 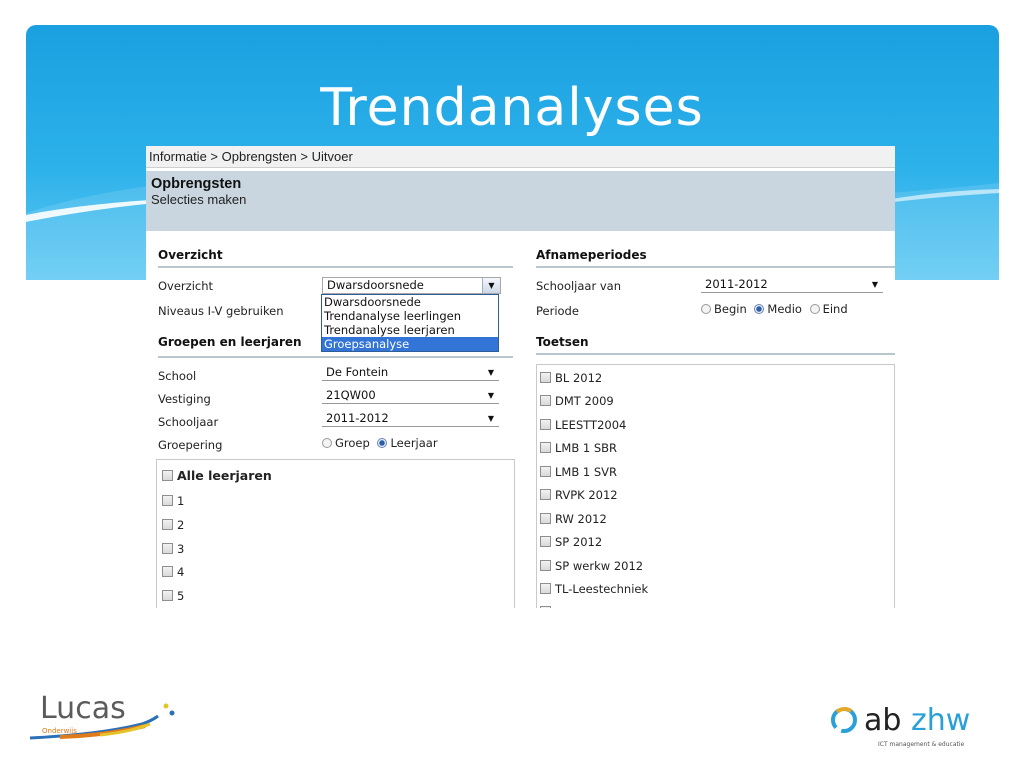 What do you see at coordinates (196, 184) in the screenshot?
I see `page-title: Opbrengsten` at bounding box center [196, 184].